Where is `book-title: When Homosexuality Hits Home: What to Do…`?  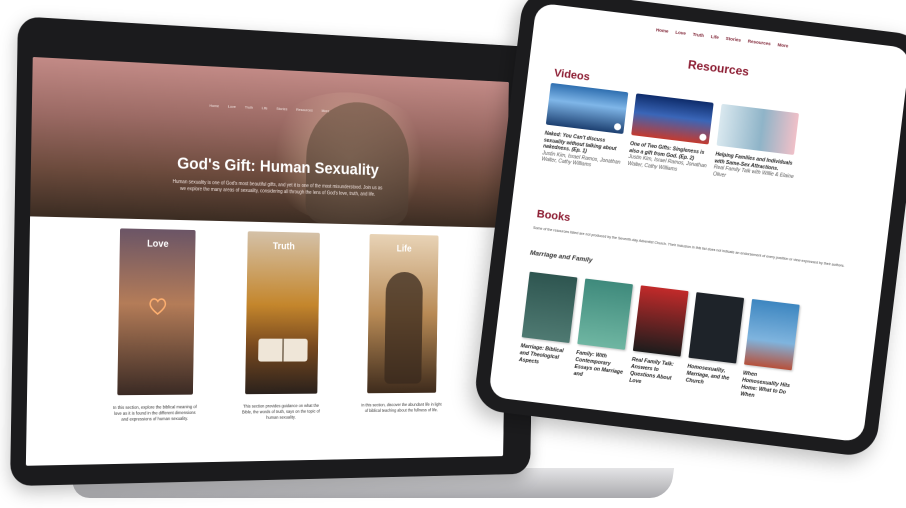
book-title: When Homosexuality Hits Home: What to Do… is located at coordinates (767, 387).